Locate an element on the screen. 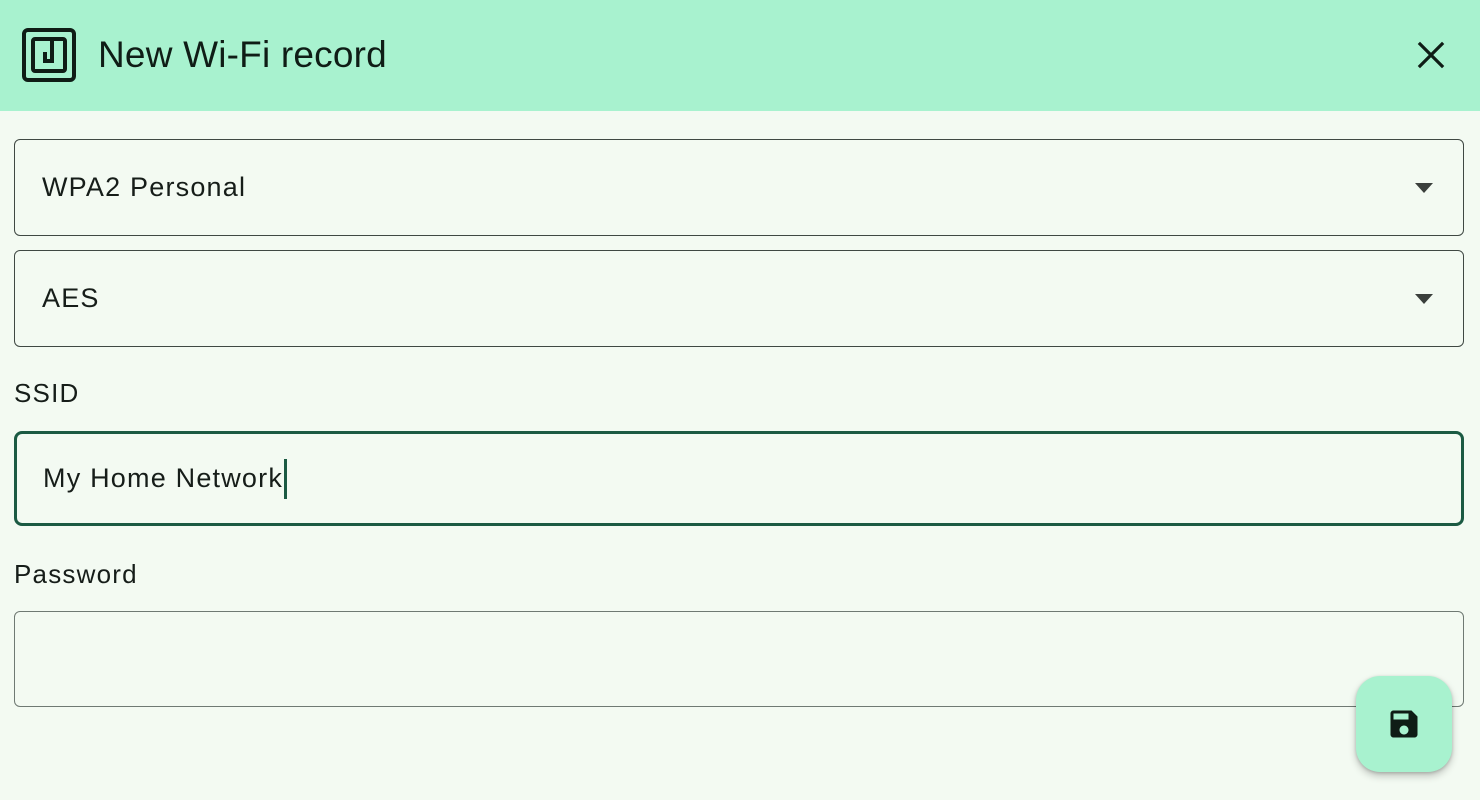 The width and height of the screenshot is (1480, 800). encryption-select: AES is located at coordinates (739, 298).